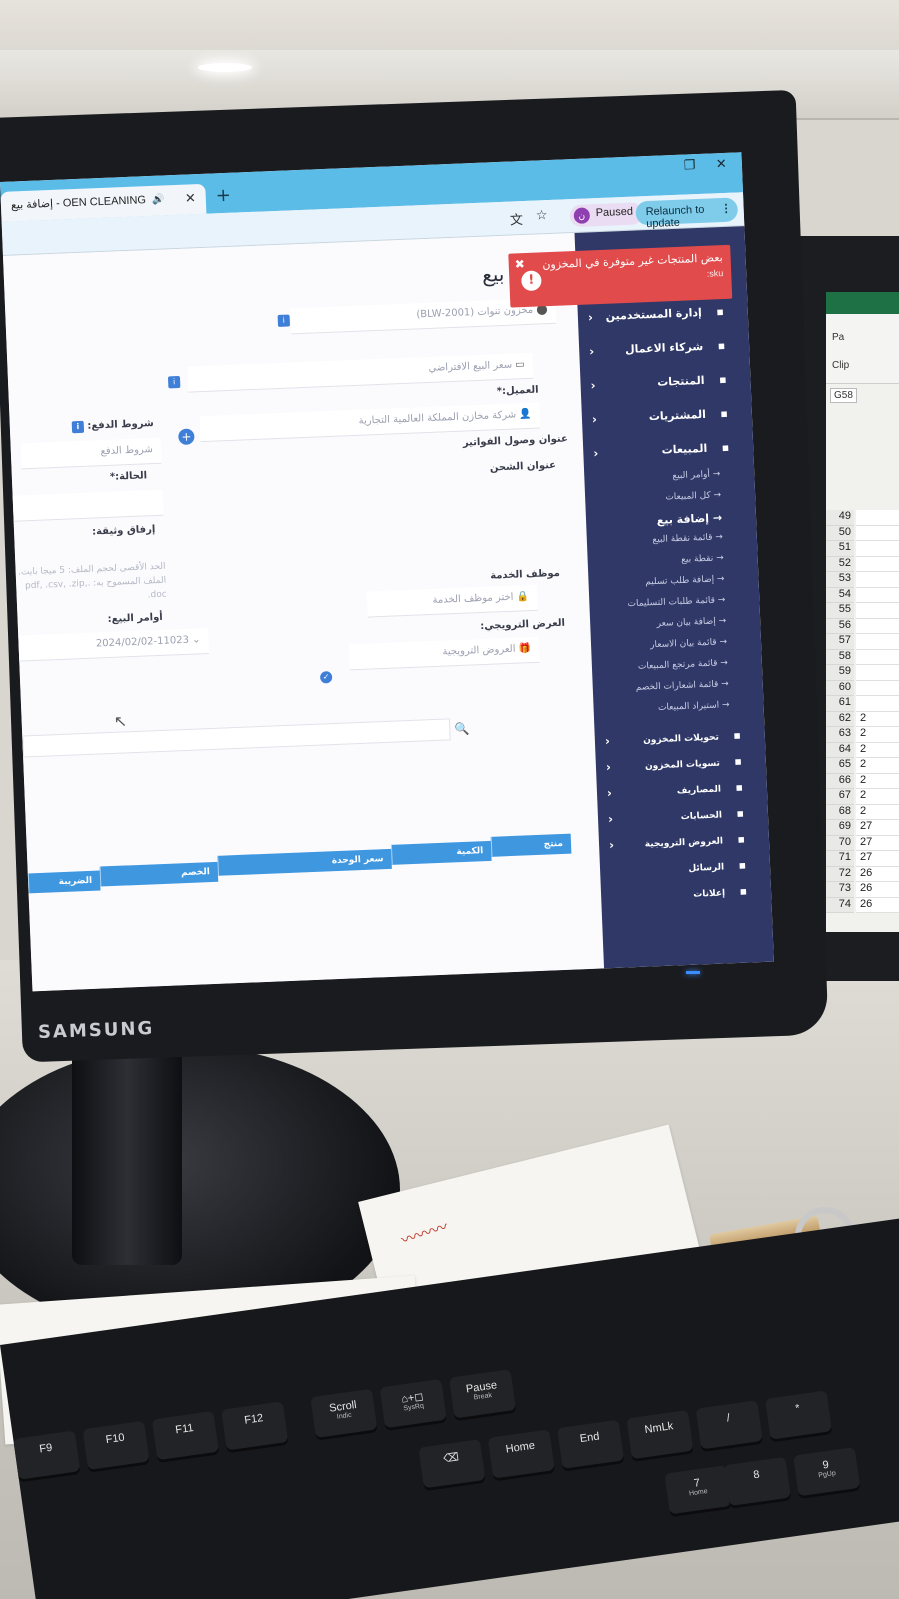 This screenshot has width=899, height=1599. What do you see at coordinates (462, 729) in the screenshot?
I see `search-icon: 🔍` at bounding box center [462, 729].